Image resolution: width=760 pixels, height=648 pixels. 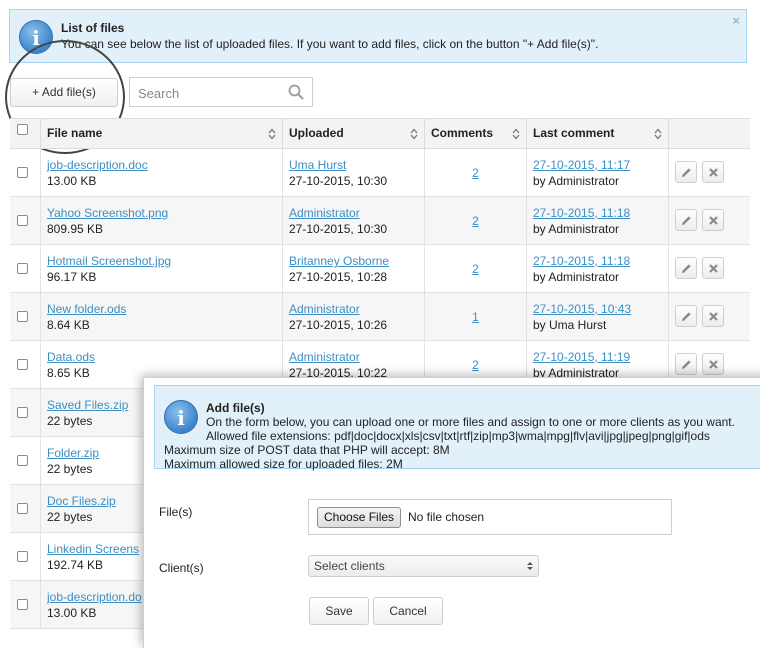 What do you see at coordinates (317, 165) in the screenshot?
I see `uploader-link: Uma Hurst` at bounding box center [317, 165].